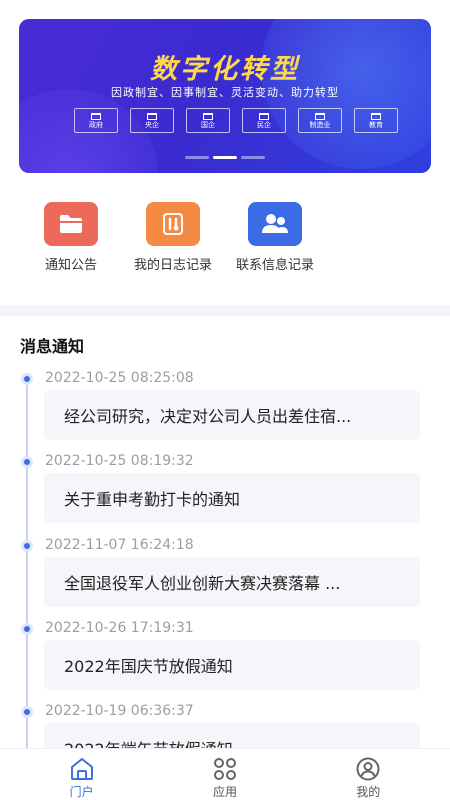  Describe the element at coordinates (119, 628) in the screenshot. I see `message-time: 2022-10-26 17:19:31` at that location.